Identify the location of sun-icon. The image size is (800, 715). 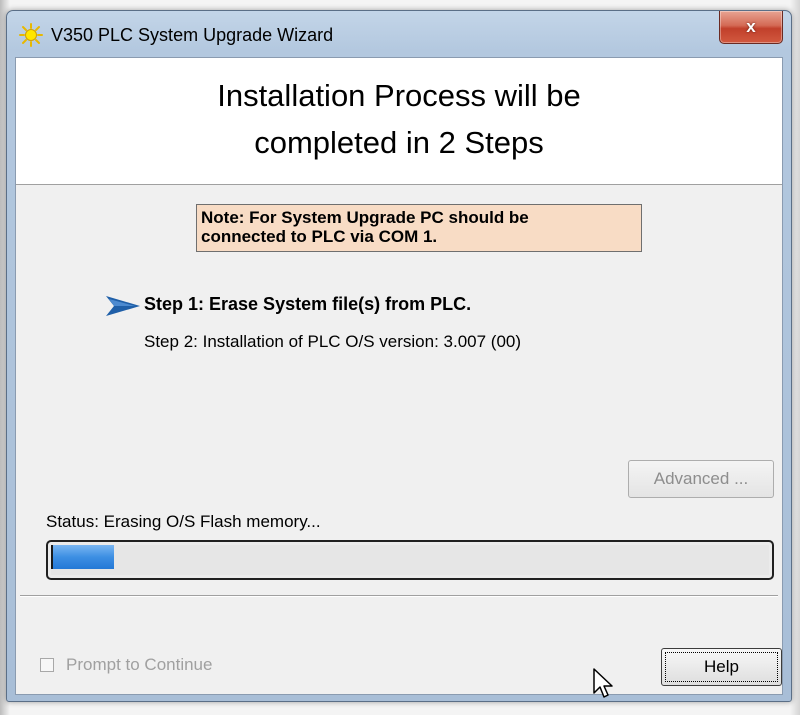
(31, 35).